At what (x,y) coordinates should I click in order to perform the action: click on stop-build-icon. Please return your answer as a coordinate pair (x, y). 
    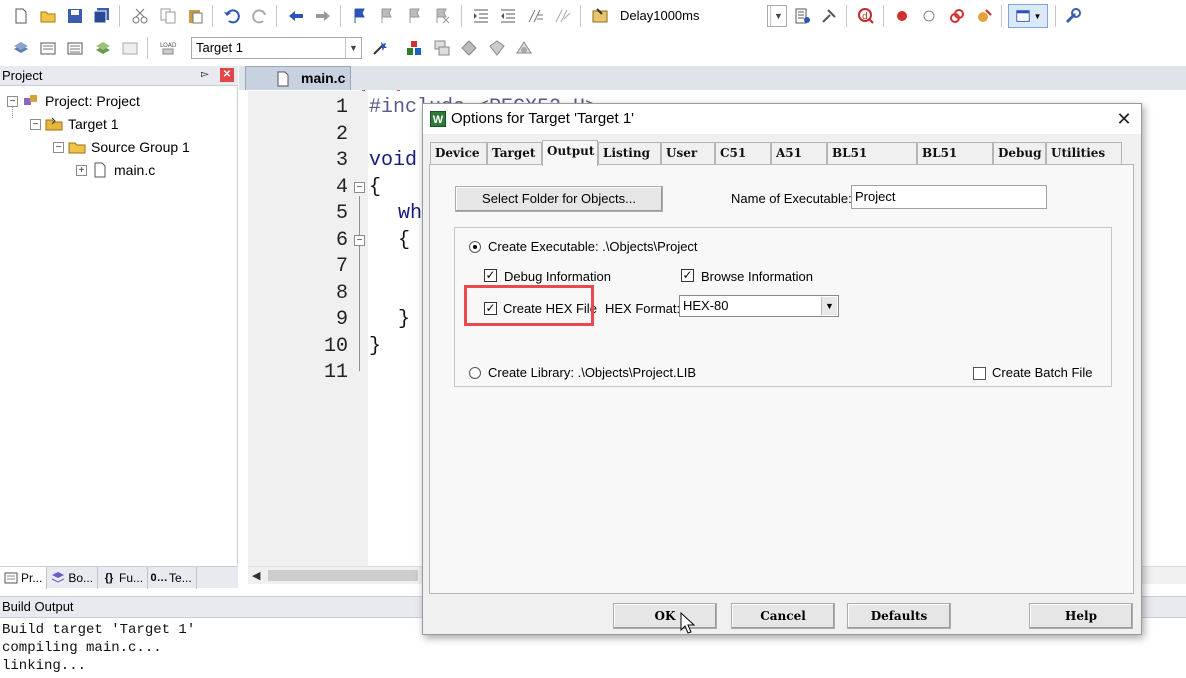
    Looking at the image, I should click on (130, 48).